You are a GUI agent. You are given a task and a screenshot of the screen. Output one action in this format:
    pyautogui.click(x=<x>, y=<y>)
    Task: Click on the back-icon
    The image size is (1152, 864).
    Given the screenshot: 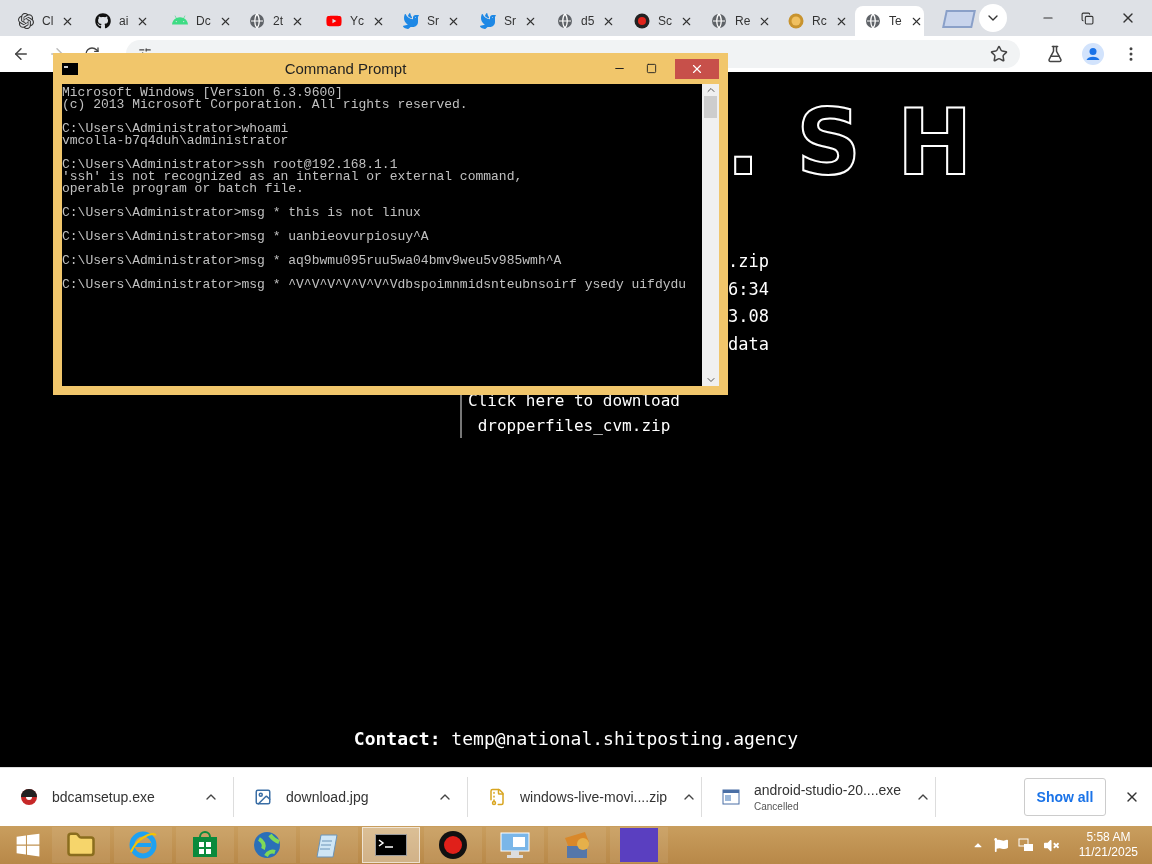 What is the action you would take?
    pyautogui.click(x=21, y=54)
    